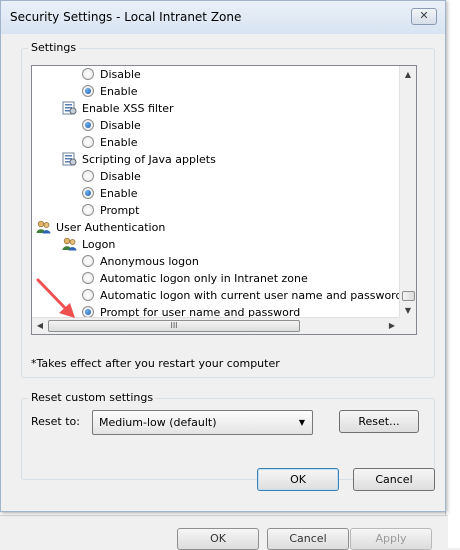 The height and width of the screenshot is (550, 460). Describe the element at coordinates (301, 422) in the screenshot. I see `chevron-down-icon: ▼` at that location.